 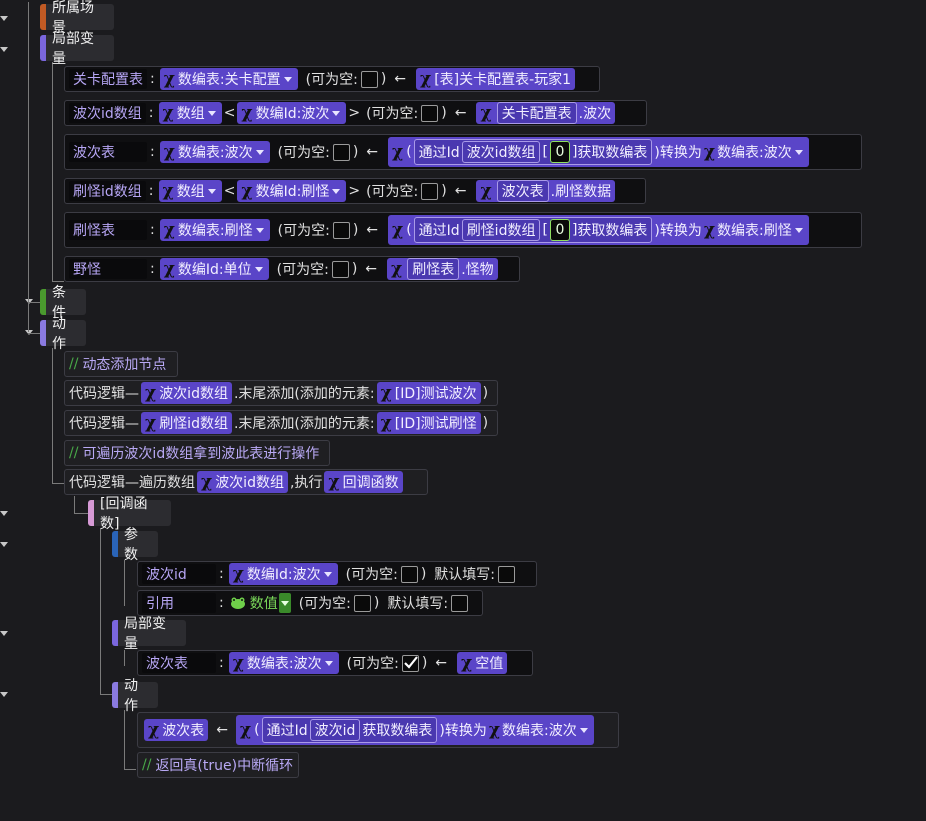 I want to click on value-chip: χ [表]关卡配置表-玩家1, so click(x=496, y=79).